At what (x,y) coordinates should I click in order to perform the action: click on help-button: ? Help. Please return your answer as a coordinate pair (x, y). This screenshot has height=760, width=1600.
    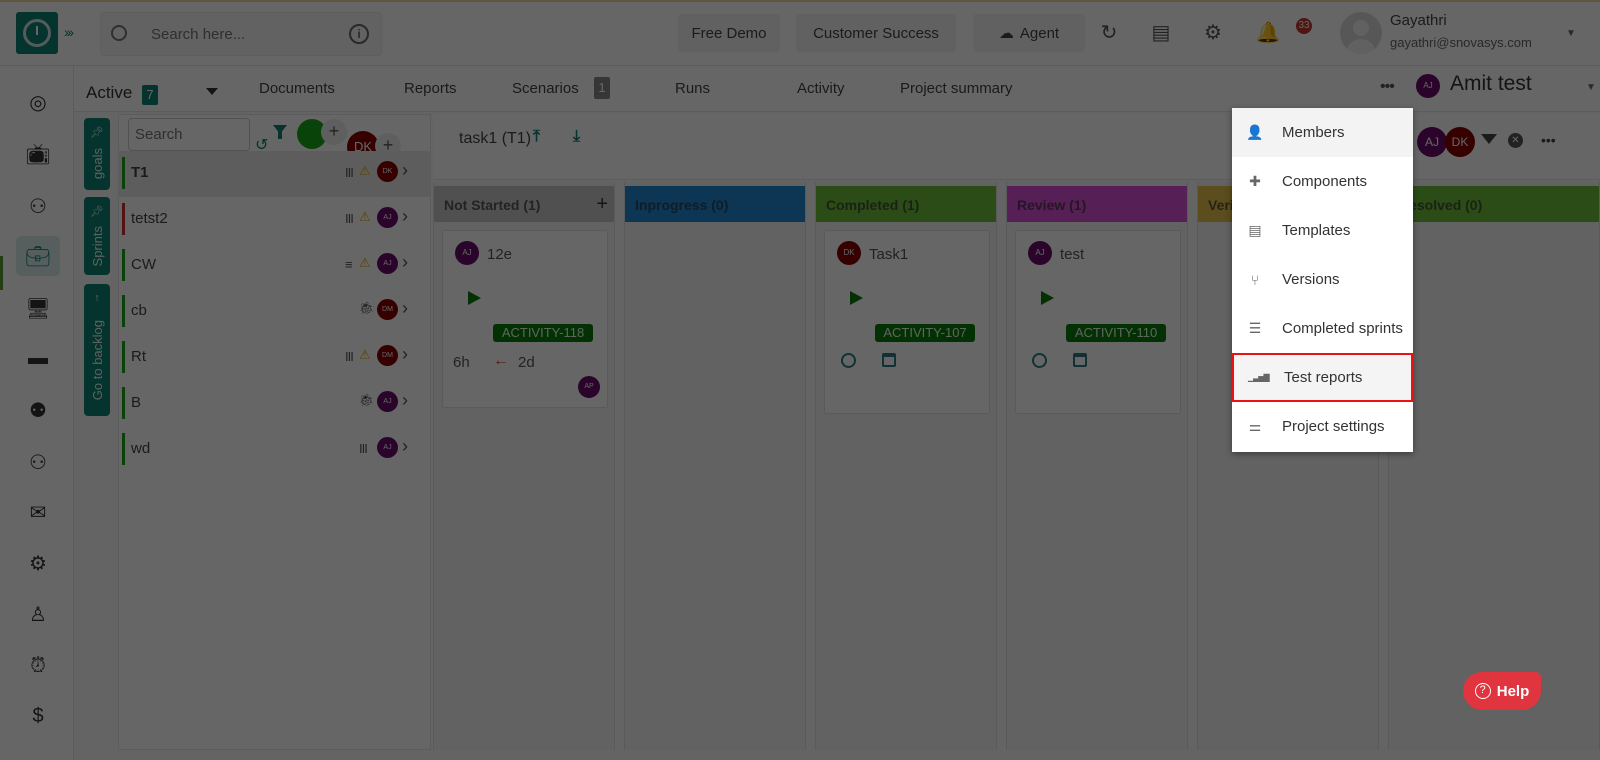
    Looking at the image, I should click on (1502, 691).